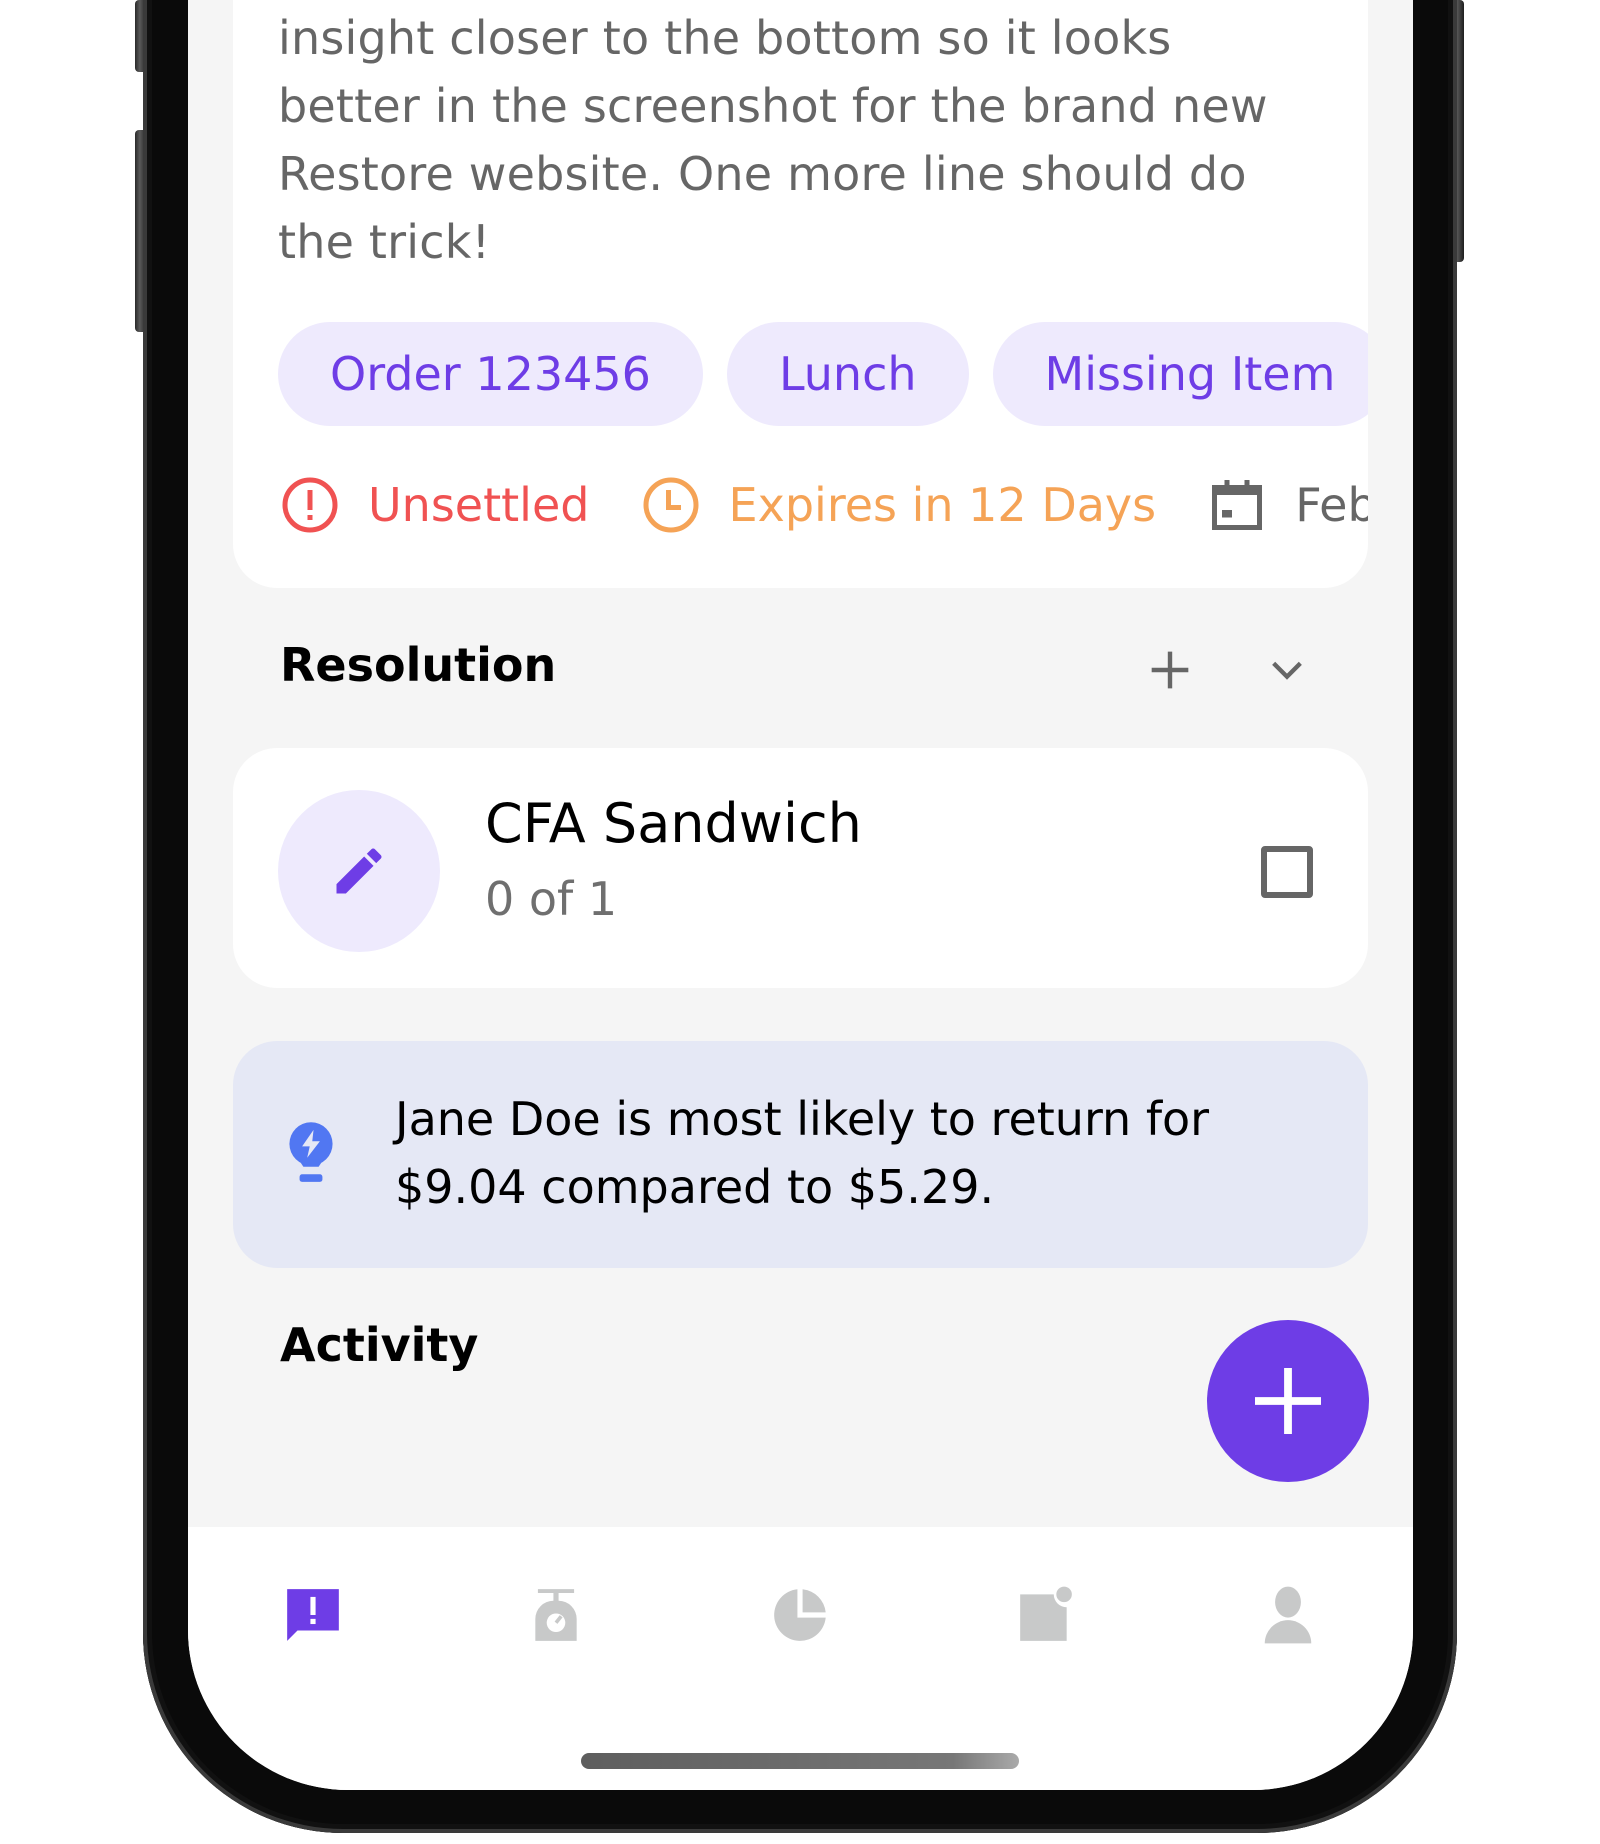  I want to click on tag-chip: Lunch, so click(847, 374).